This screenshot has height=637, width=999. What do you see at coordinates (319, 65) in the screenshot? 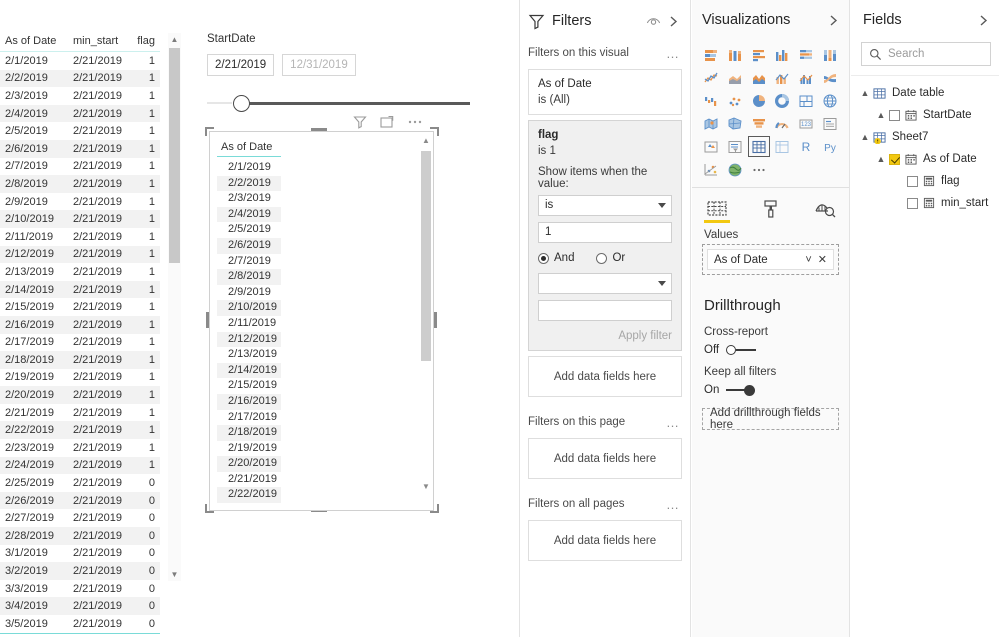
I see `slicer-end-input: 12/31/2019` at bounding box center [319, 65].